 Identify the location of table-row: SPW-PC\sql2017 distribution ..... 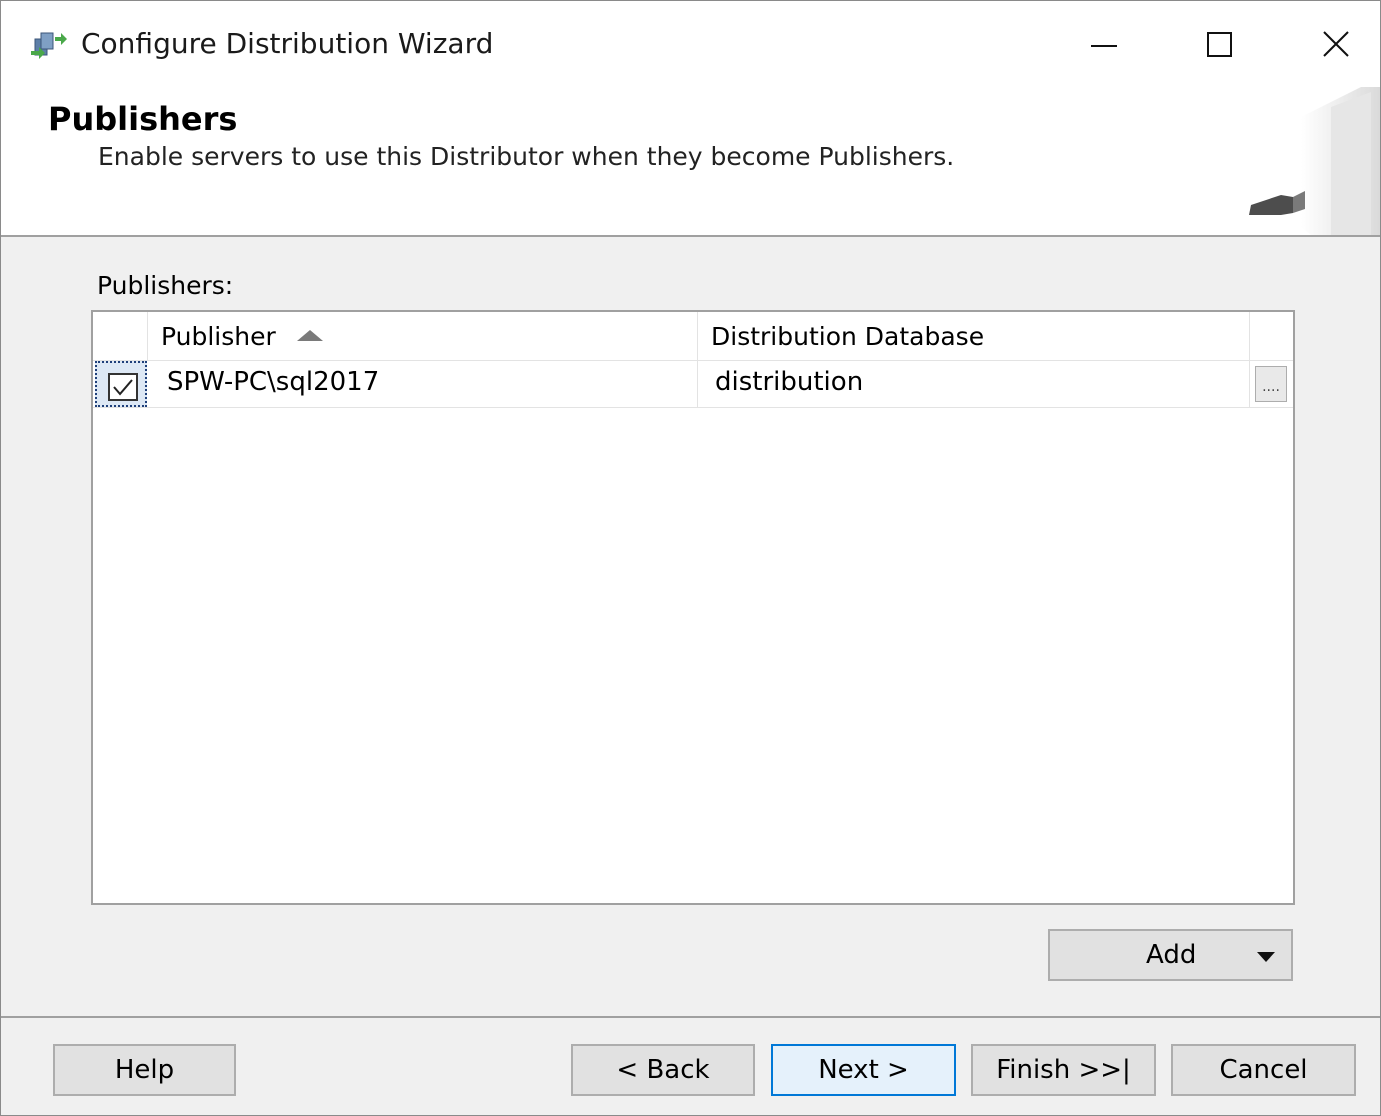
(693, 384).